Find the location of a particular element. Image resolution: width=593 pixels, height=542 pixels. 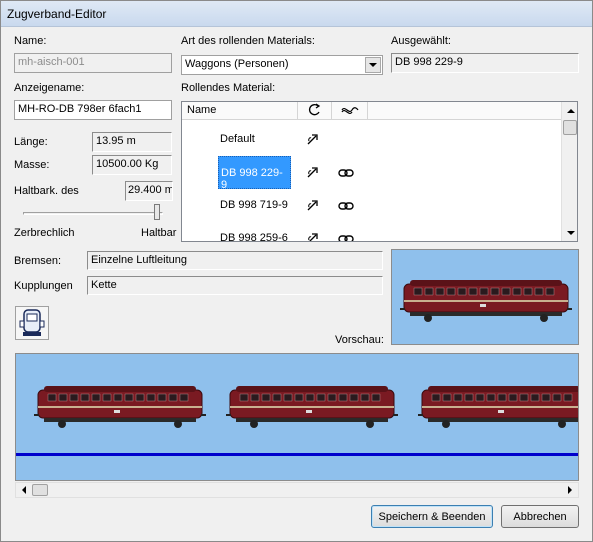

length-value: 13.95 m is located at coordinates (132, 142).